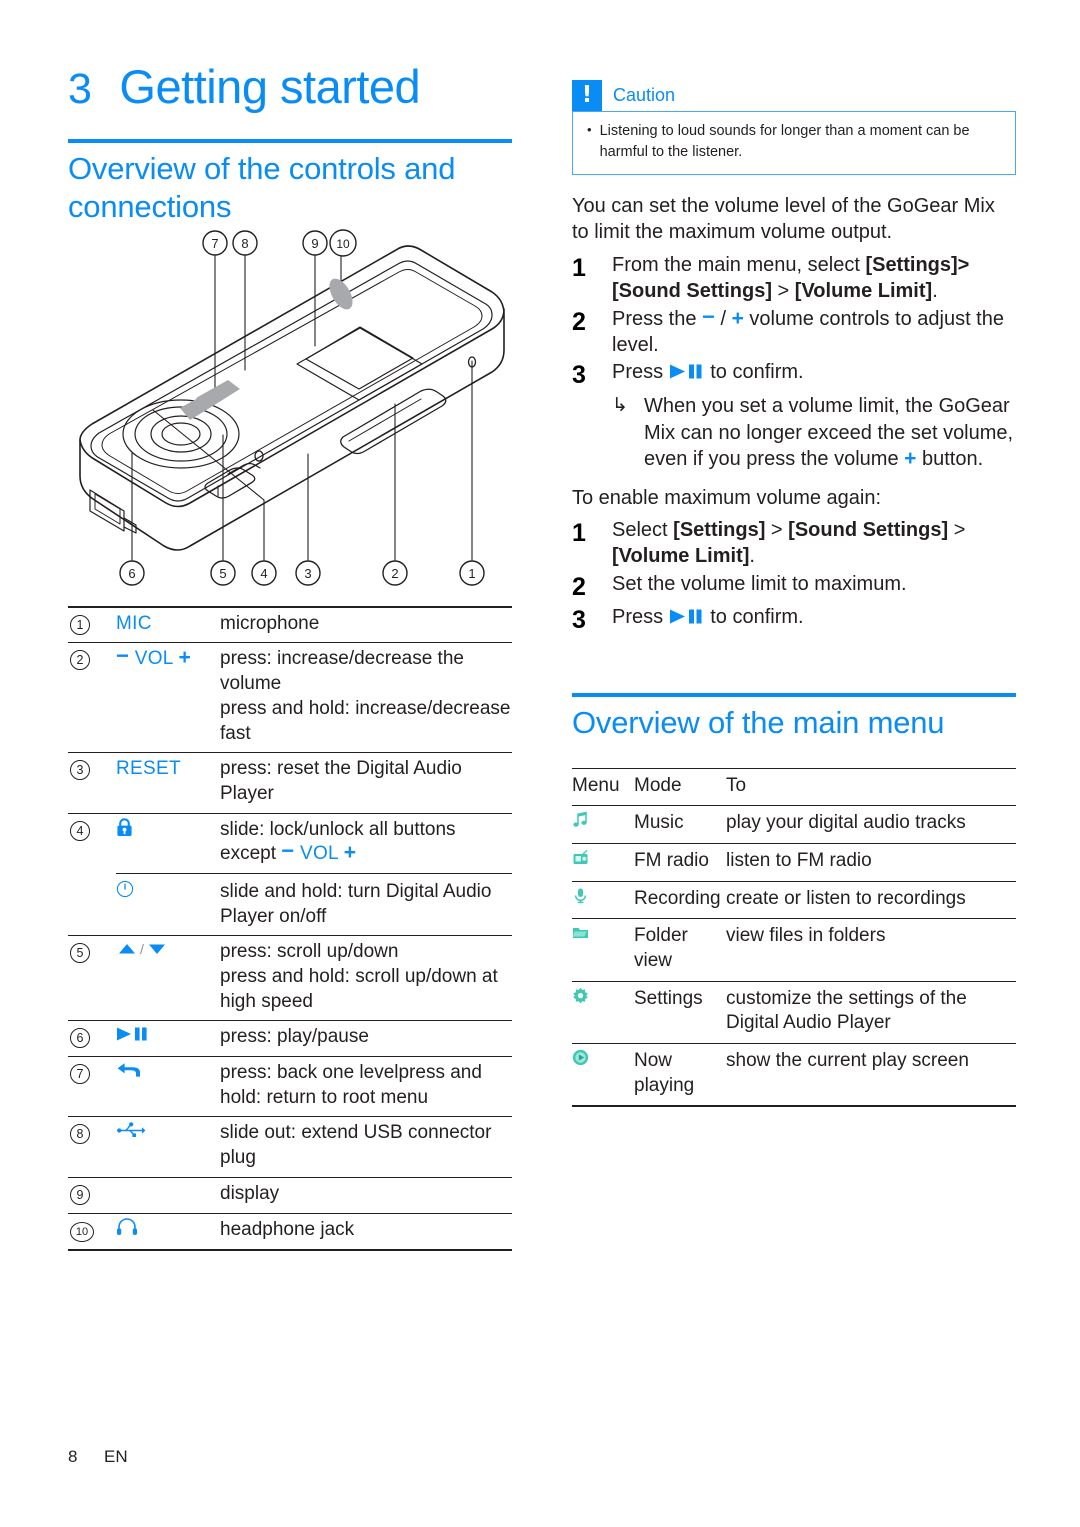 This screenshot has width=1080, height=1527. What do you see at coordinates (910, 459) in the screenshot?
I see `plus-icon: +` at bounding box center [910, 459].